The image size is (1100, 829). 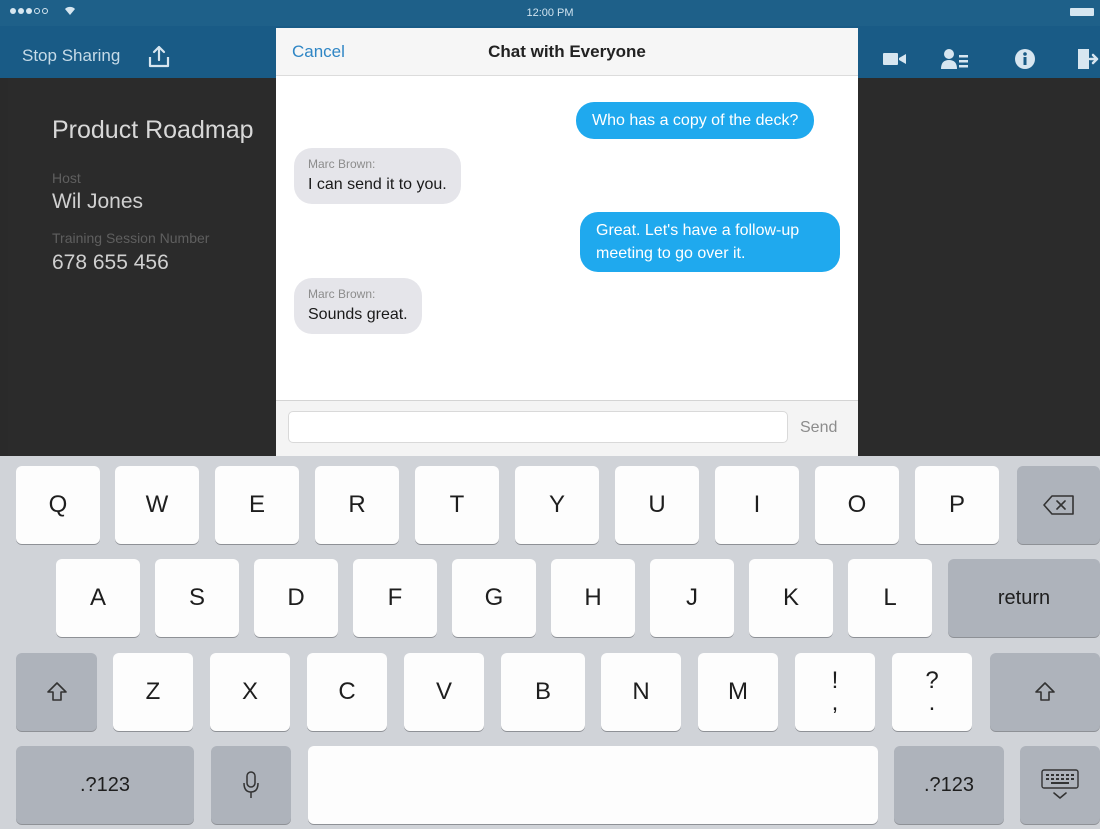 What do you see at coordinates (1025, 59) in the screenshot?
I see `info-icon` at bounding box center [1025, 59].